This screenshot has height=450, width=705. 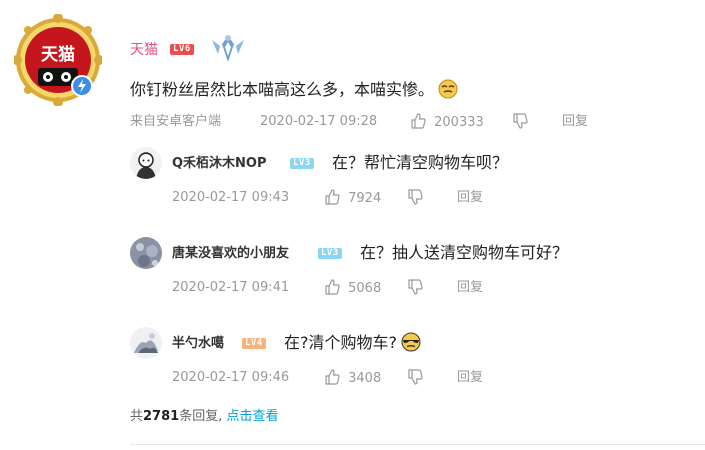 What do you see at coordinates (201, 416) in the screenshot?
I see `more-suffix: 条回复,` at bounding box center [201, 416].